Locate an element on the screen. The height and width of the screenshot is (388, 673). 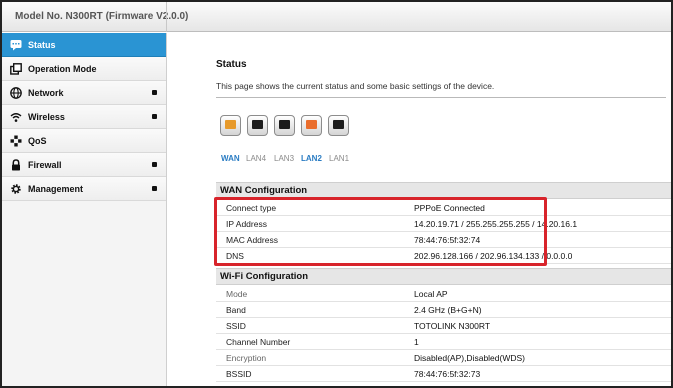
row-value: TOTOLINK N300RT is located at coordinates (452, 326).